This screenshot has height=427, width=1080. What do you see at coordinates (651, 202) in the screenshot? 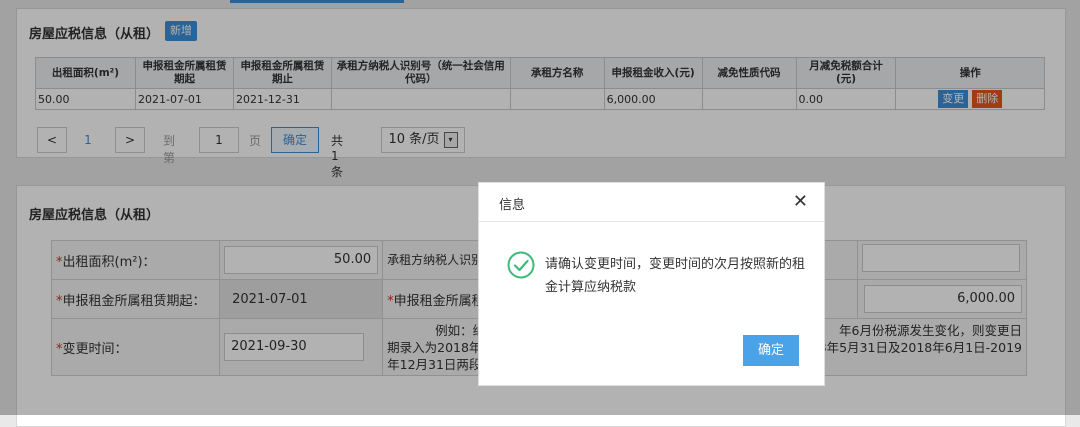
I see `dialog-header: 信息 ✕` at bounding box center [651, 202].